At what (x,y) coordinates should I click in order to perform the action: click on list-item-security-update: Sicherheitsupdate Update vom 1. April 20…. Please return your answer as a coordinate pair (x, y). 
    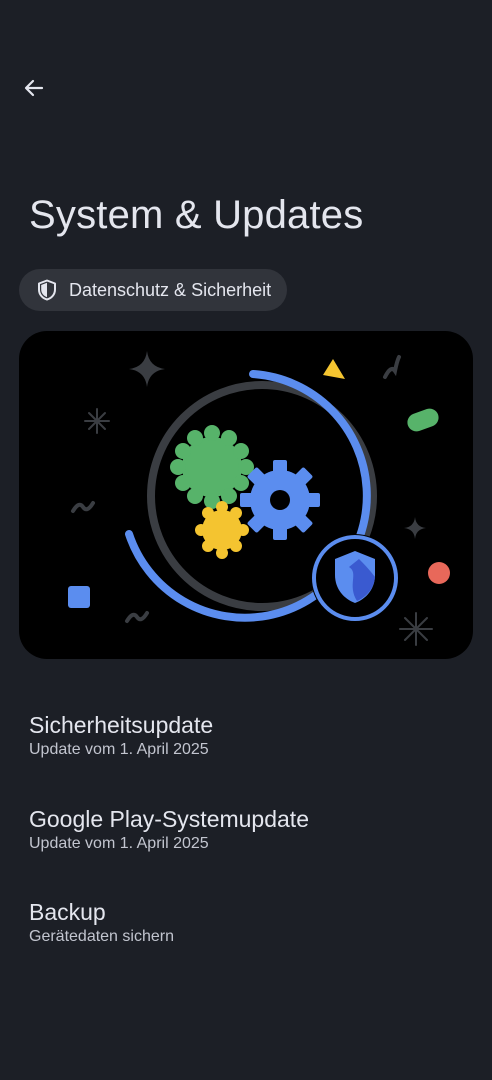
    Looking at the image, I should click on (121, 735).